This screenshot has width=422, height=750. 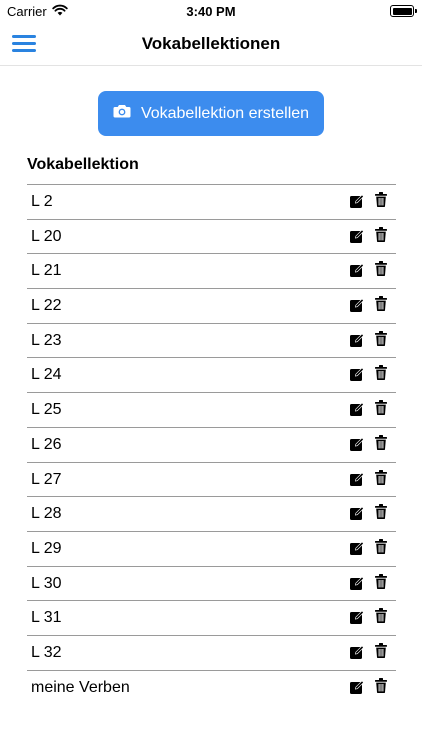 I want to click on list-item-label: L 31, so click(x=46, y=618).